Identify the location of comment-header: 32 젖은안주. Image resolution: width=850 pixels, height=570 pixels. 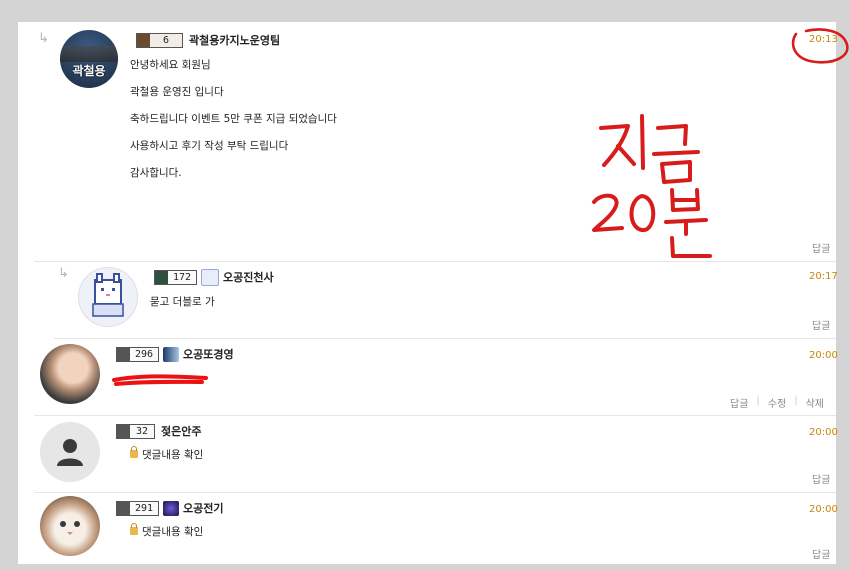
(158, 431).